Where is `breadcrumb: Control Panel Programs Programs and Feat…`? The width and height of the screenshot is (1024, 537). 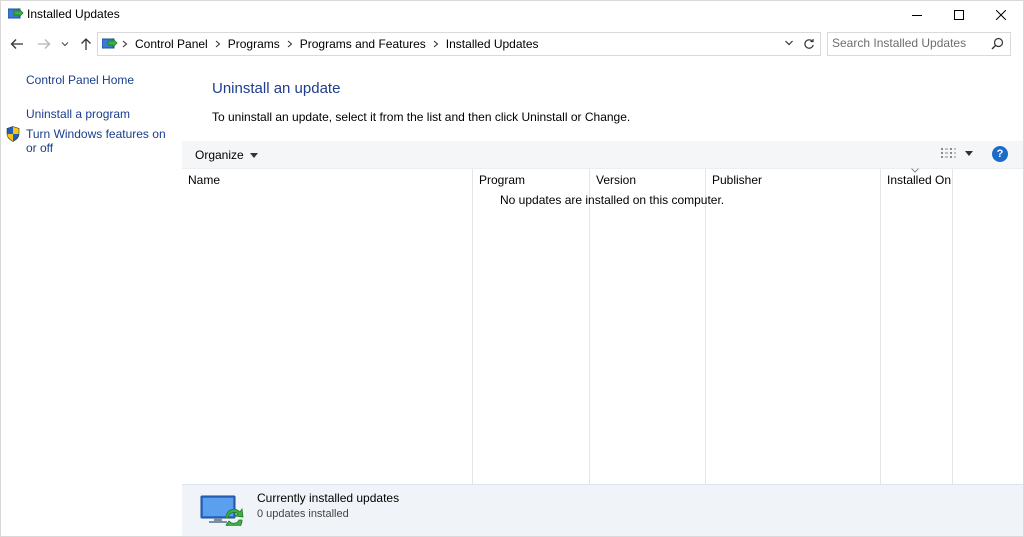 breadcrumb: Control Panel Programs Programs and Feat… is located at coordinates (330, 44).